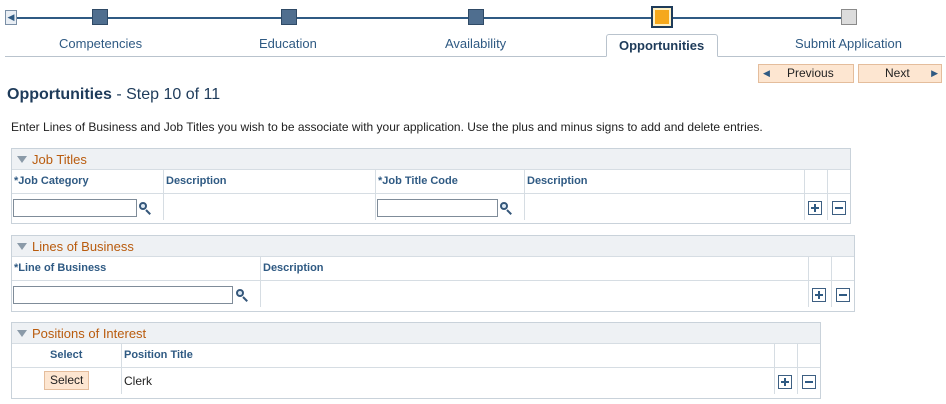 This screenshot has width=946, height=404. I want to click on col-line-of-business: *Line of Business, so click(60, 268).